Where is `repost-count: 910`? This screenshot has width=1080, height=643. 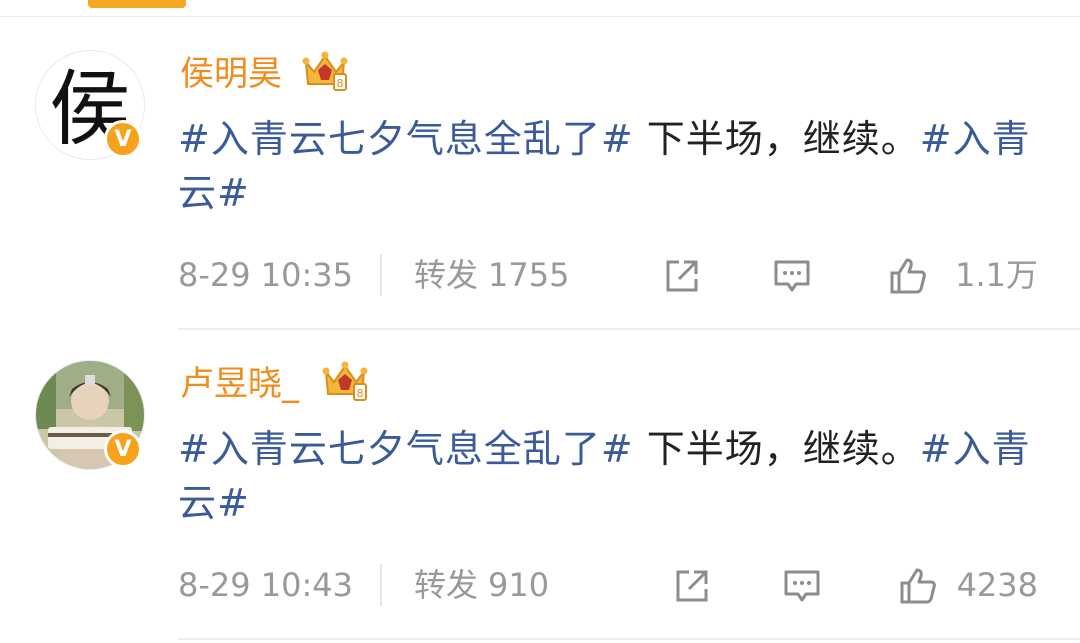
repost-count: 910 is located at coordinates (519, 585).